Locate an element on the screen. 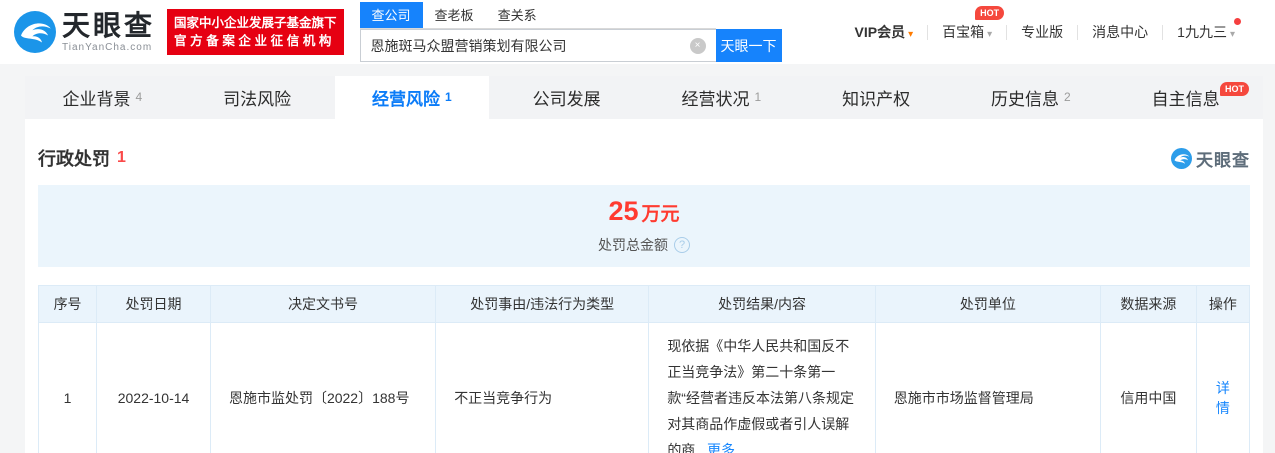  penalty-amount-unit: 万元 is located at coordinates (660, 214).